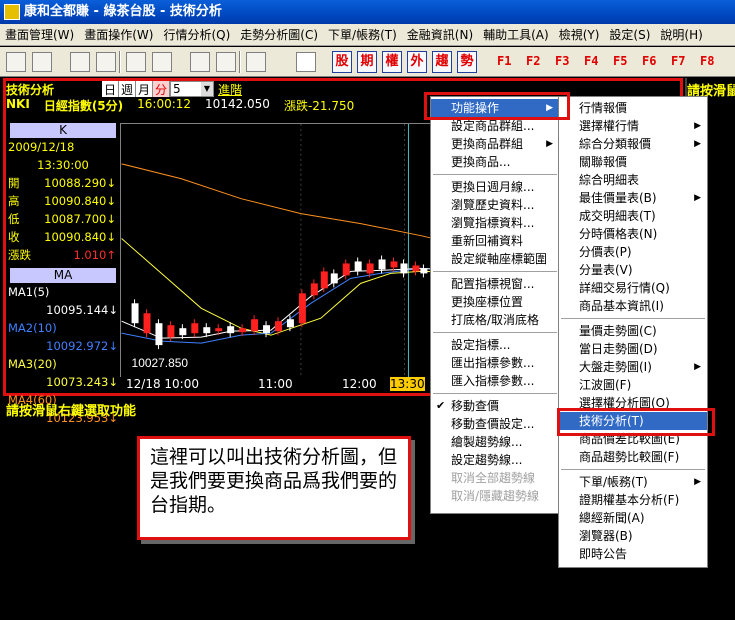 The height and width of the screenshot is (620, 735). Describe the element at coordinates (633, 518) in the screenshot. I see `submenu-item-24: 總經新聞(A)` at that location.